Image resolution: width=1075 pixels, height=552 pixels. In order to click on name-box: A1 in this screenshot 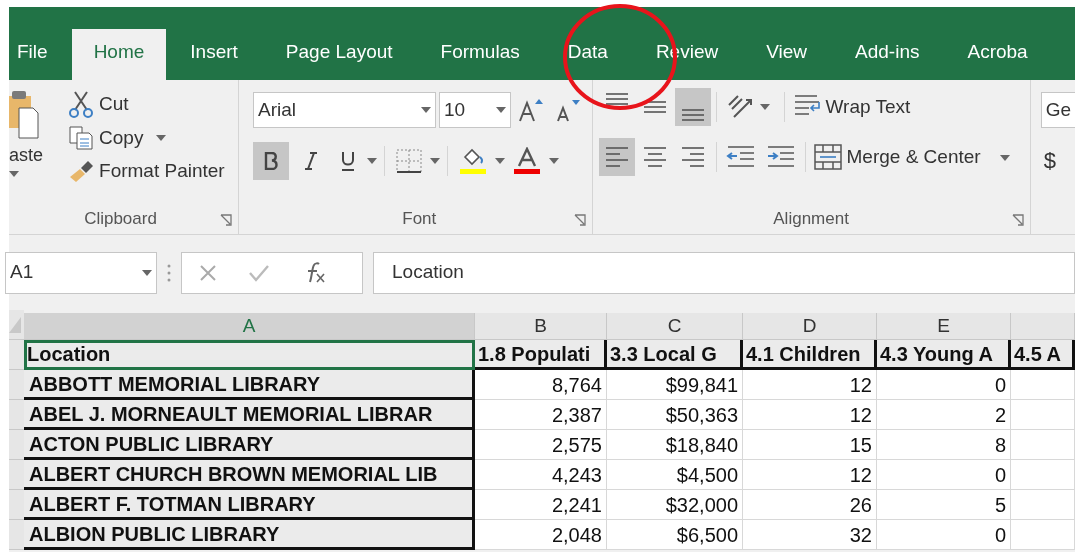, I will do `click(81, 272)`.